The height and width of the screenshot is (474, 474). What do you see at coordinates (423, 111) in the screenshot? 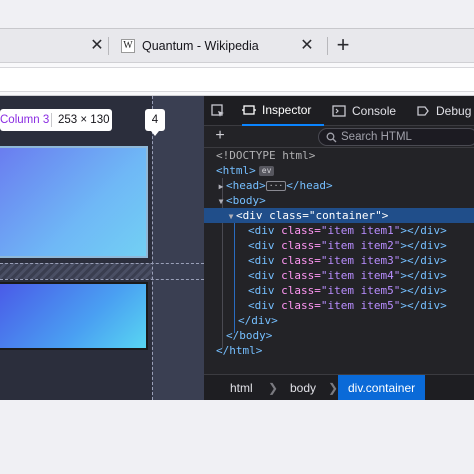
I see `debugger-icon` at bounding box center [423, 111].